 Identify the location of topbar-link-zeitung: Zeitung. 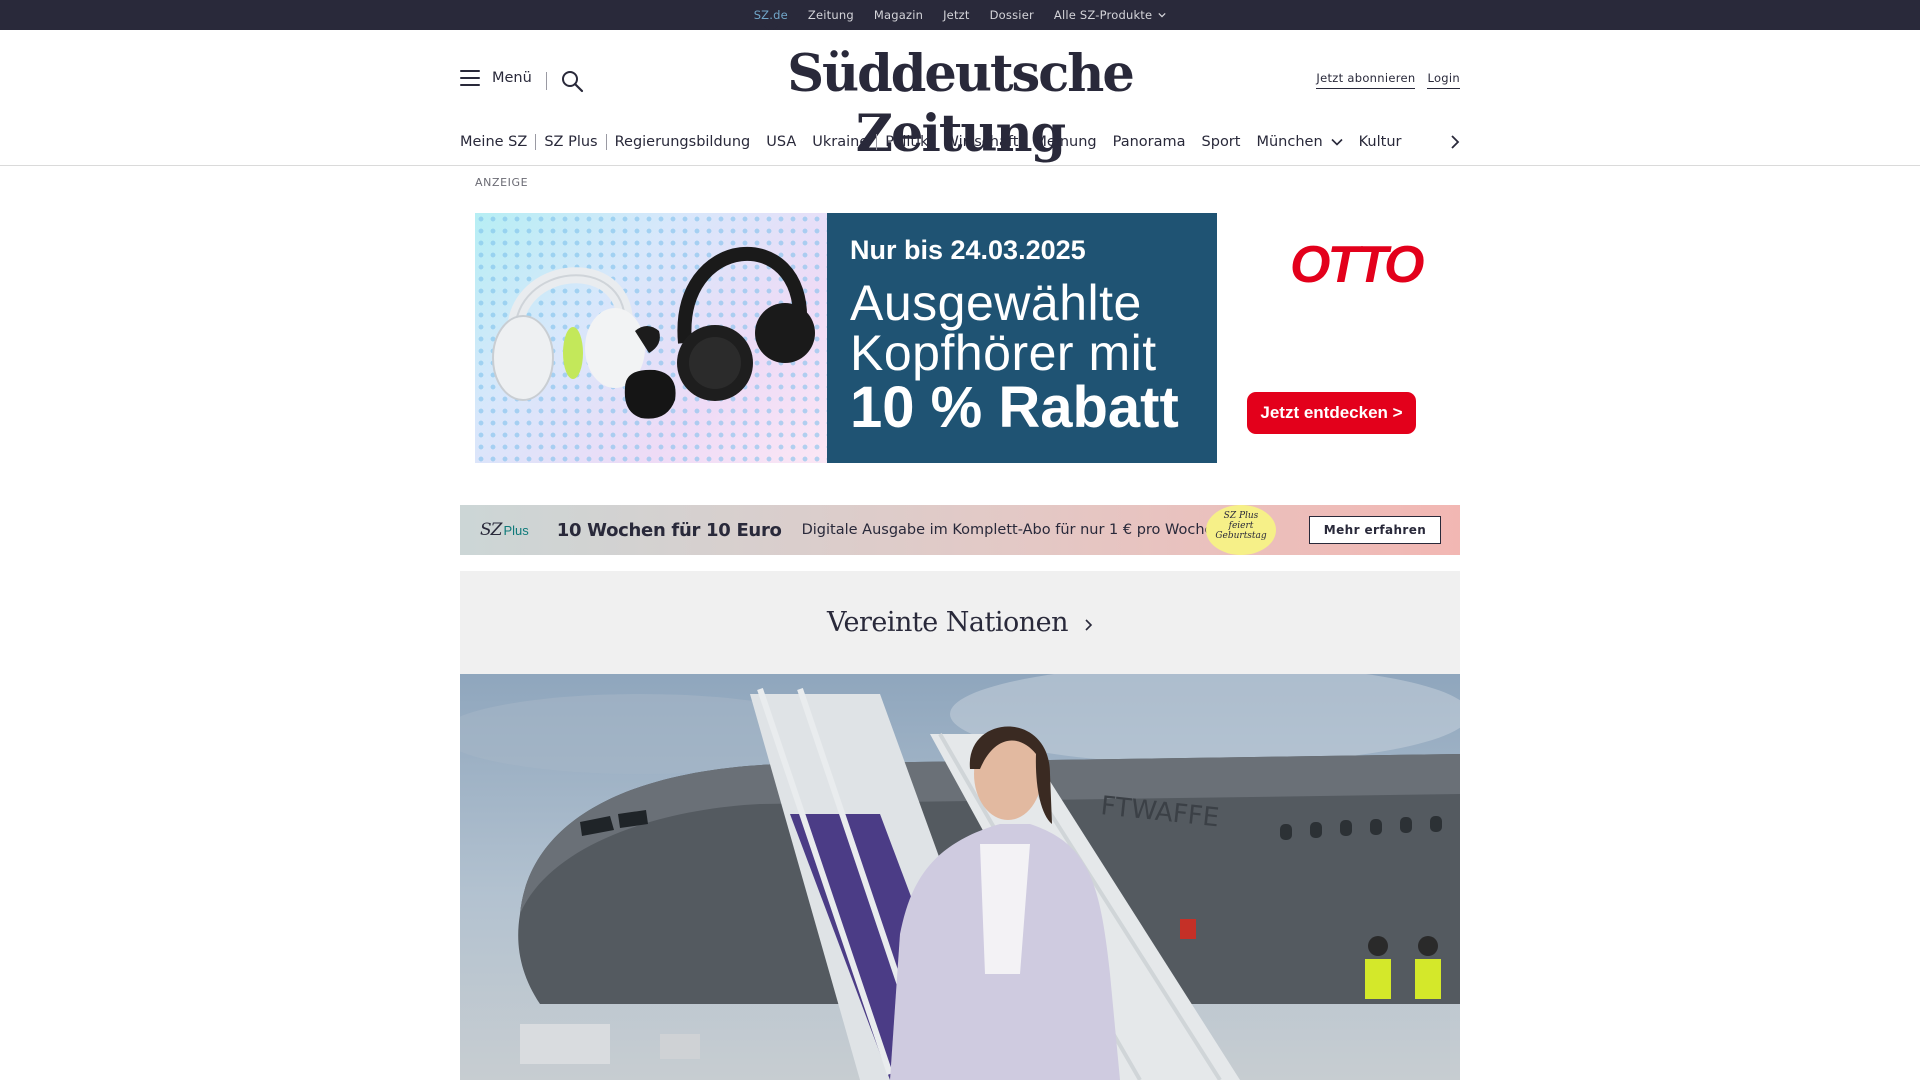
(831, 15).